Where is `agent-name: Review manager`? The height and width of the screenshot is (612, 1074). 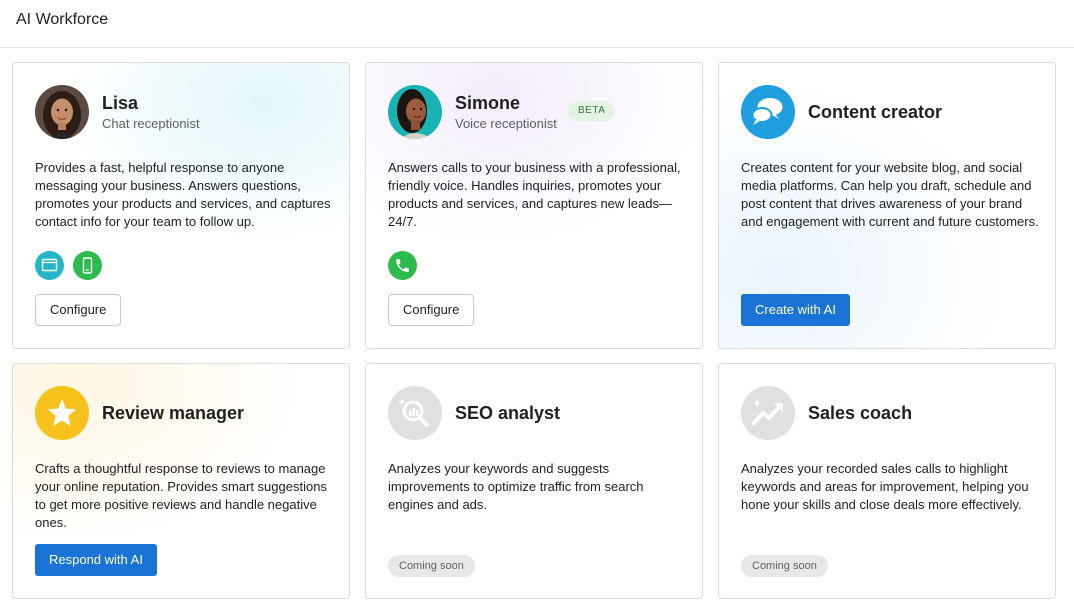 agent-name: Review manager is located at coordinates (173, 413).